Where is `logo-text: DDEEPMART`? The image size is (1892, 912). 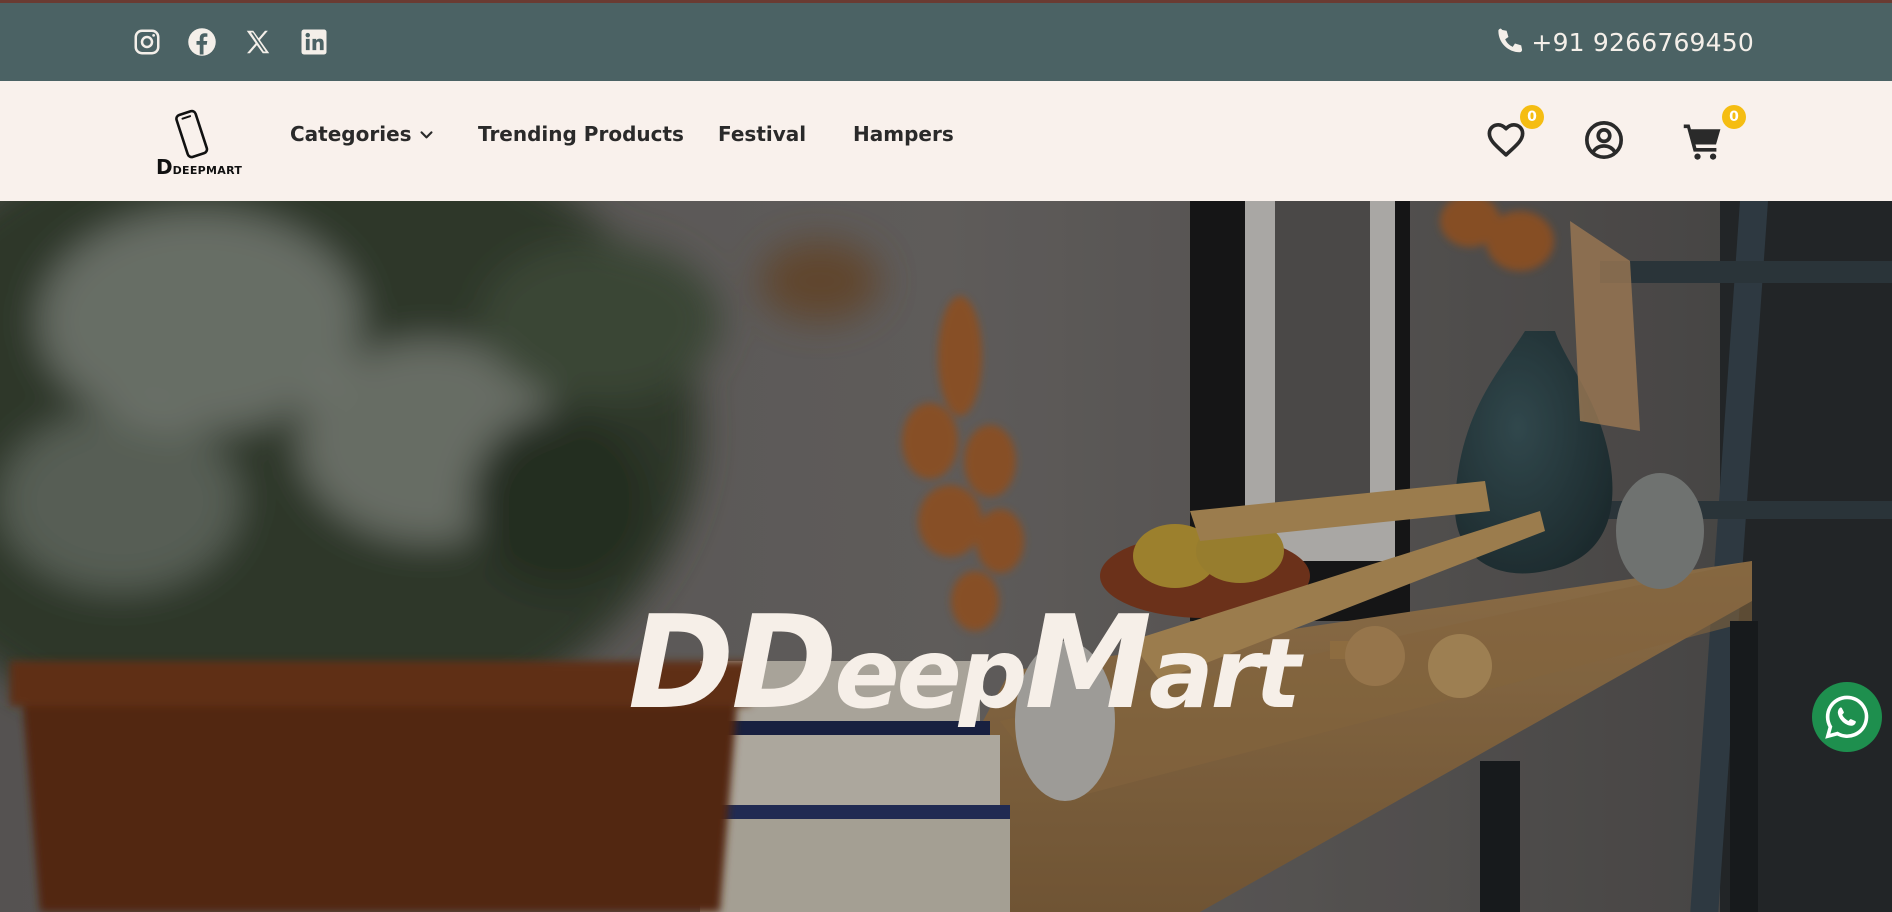
logo-text: DDEEPMART is located at coordinates (199, 167).